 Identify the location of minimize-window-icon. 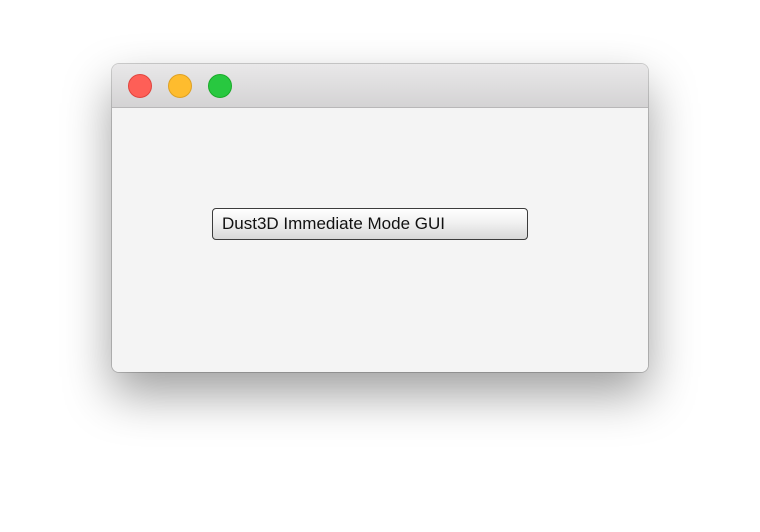
(180, 86).